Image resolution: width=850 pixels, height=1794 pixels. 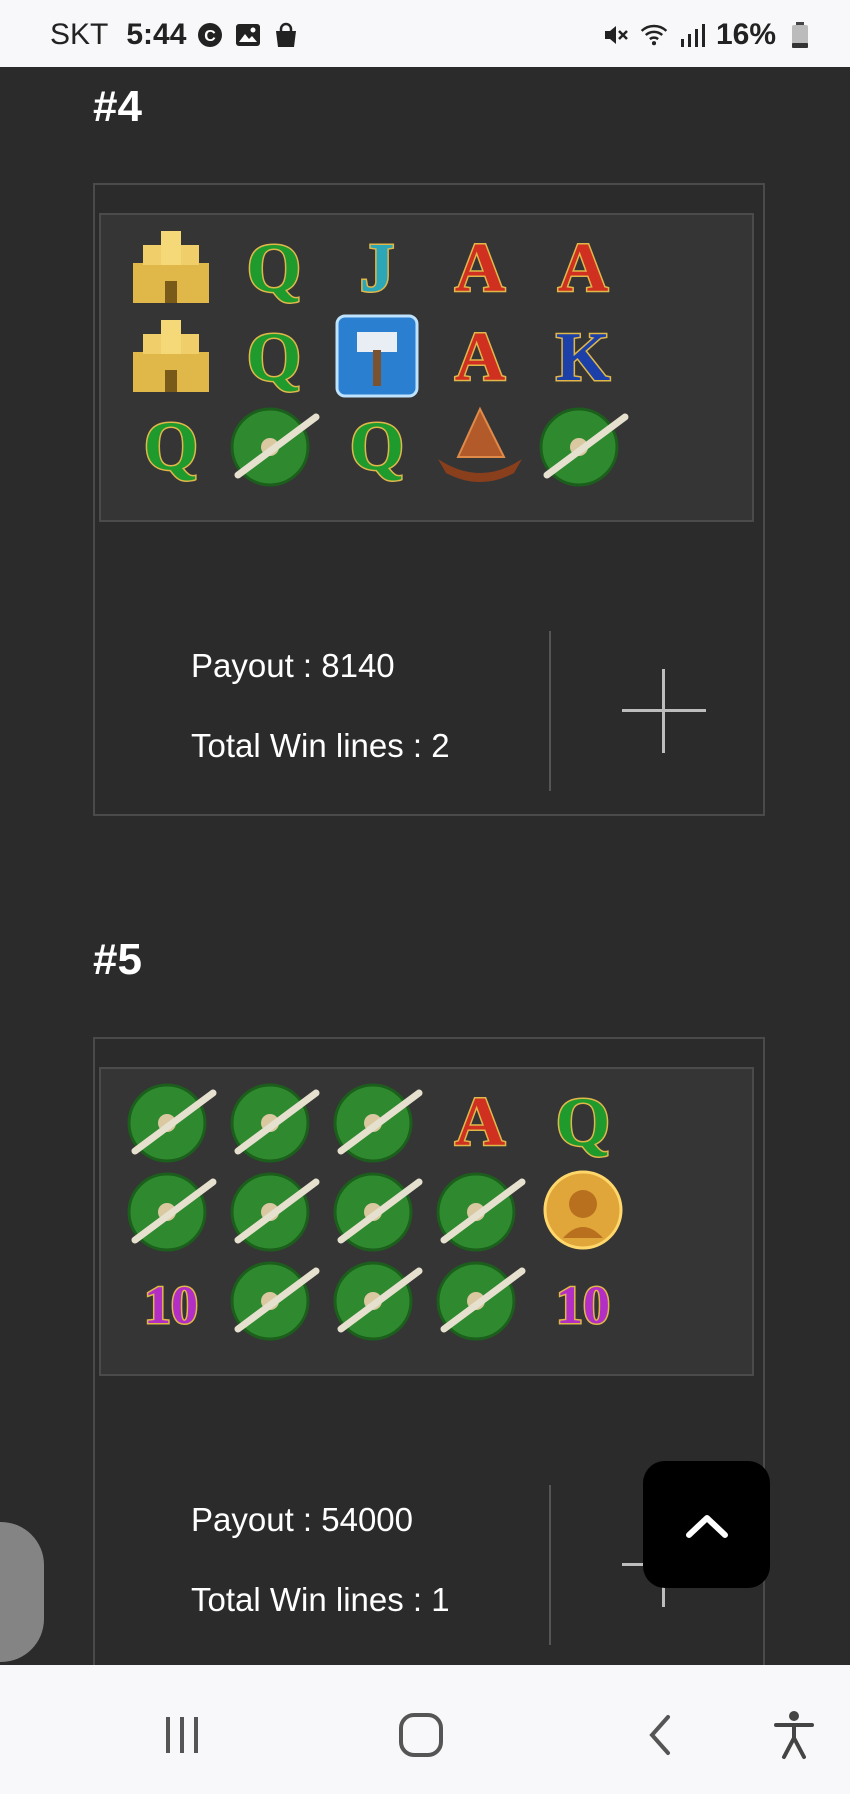 I want to click on shopping-bag-icon, so click(x=286, y=35).